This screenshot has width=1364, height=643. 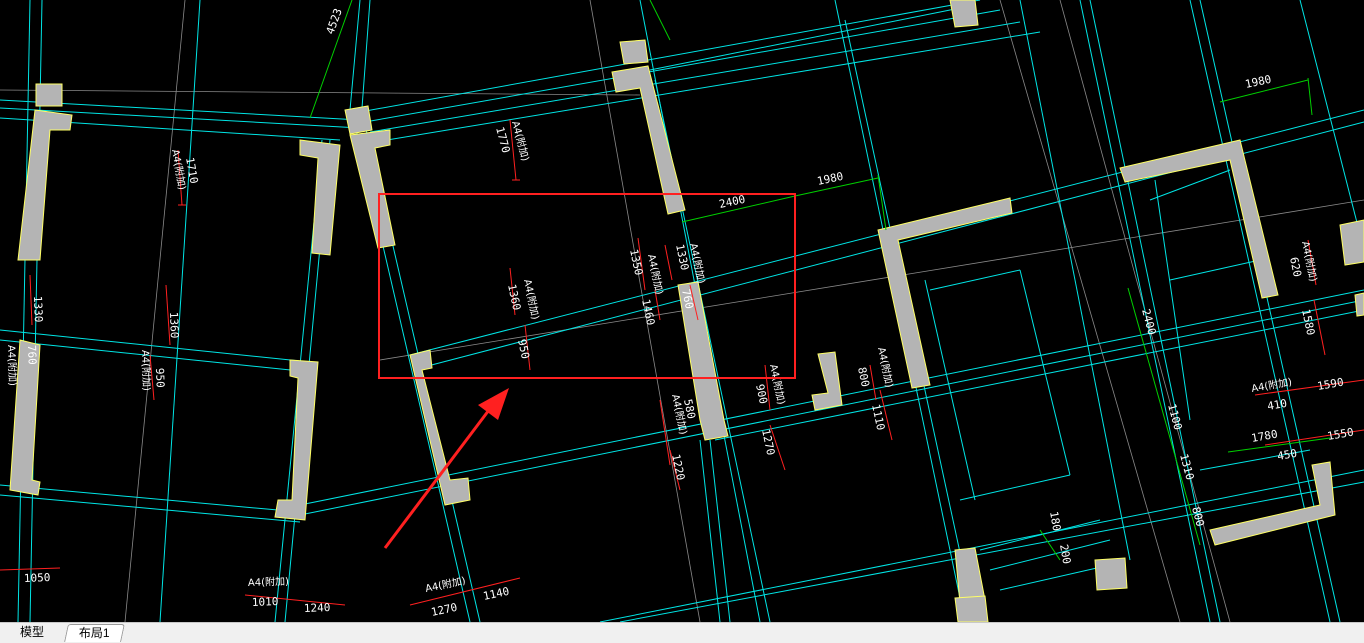 What do you see at coordinates (174, 325) in the screenshot?
I see `text-1360a: 1360` at bounding box center [174, 325].